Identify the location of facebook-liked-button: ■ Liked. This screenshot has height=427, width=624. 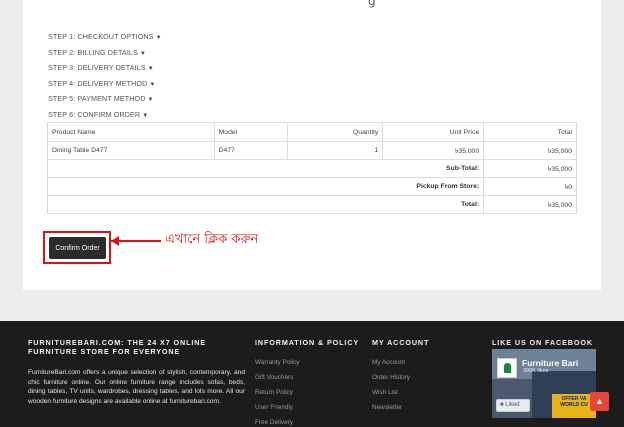
(513, 405).